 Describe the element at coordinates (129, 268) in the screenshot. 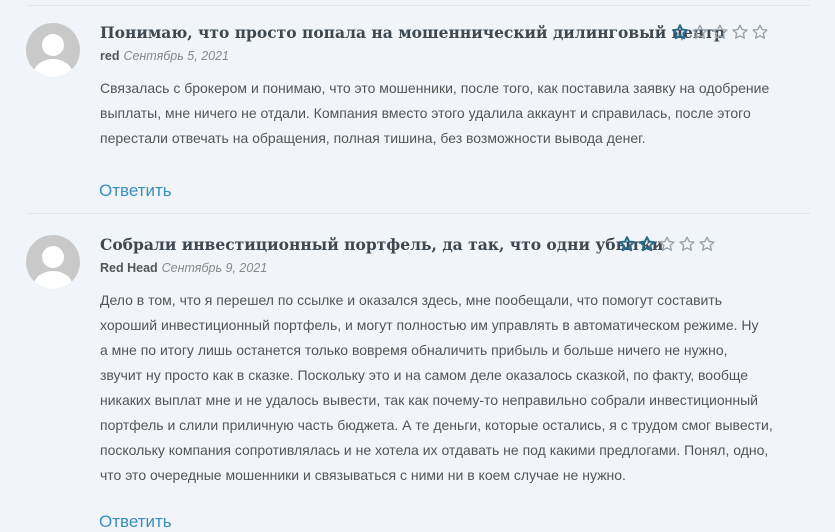

I see `author-name: Red Head` at that location.